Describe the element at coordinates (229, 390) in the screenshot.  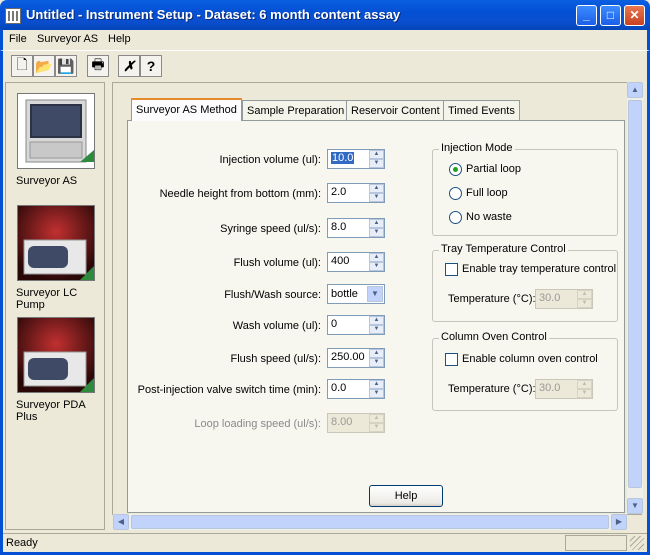
I see `post-injection-label: Post-injection valve switch time (min):` at that location.